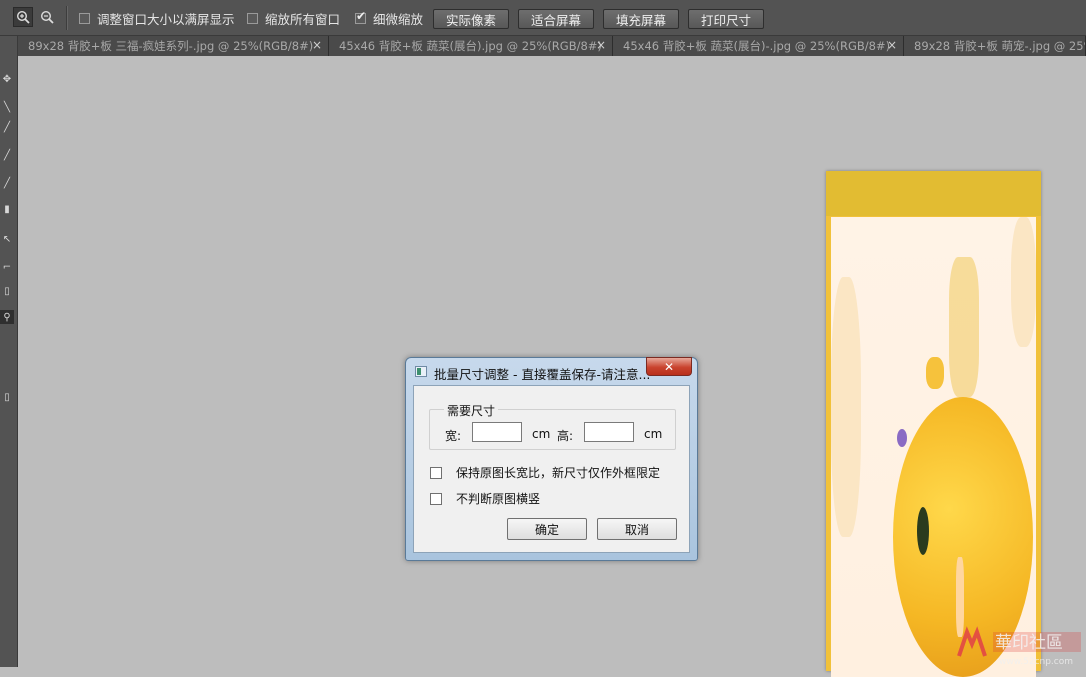 Image resolution: width=1086 pixels, height=677 pixels. What do you see at coordinates (541, 434) in the screenshot?
I see `width-unit: cm` at bounding box center [541, 434].